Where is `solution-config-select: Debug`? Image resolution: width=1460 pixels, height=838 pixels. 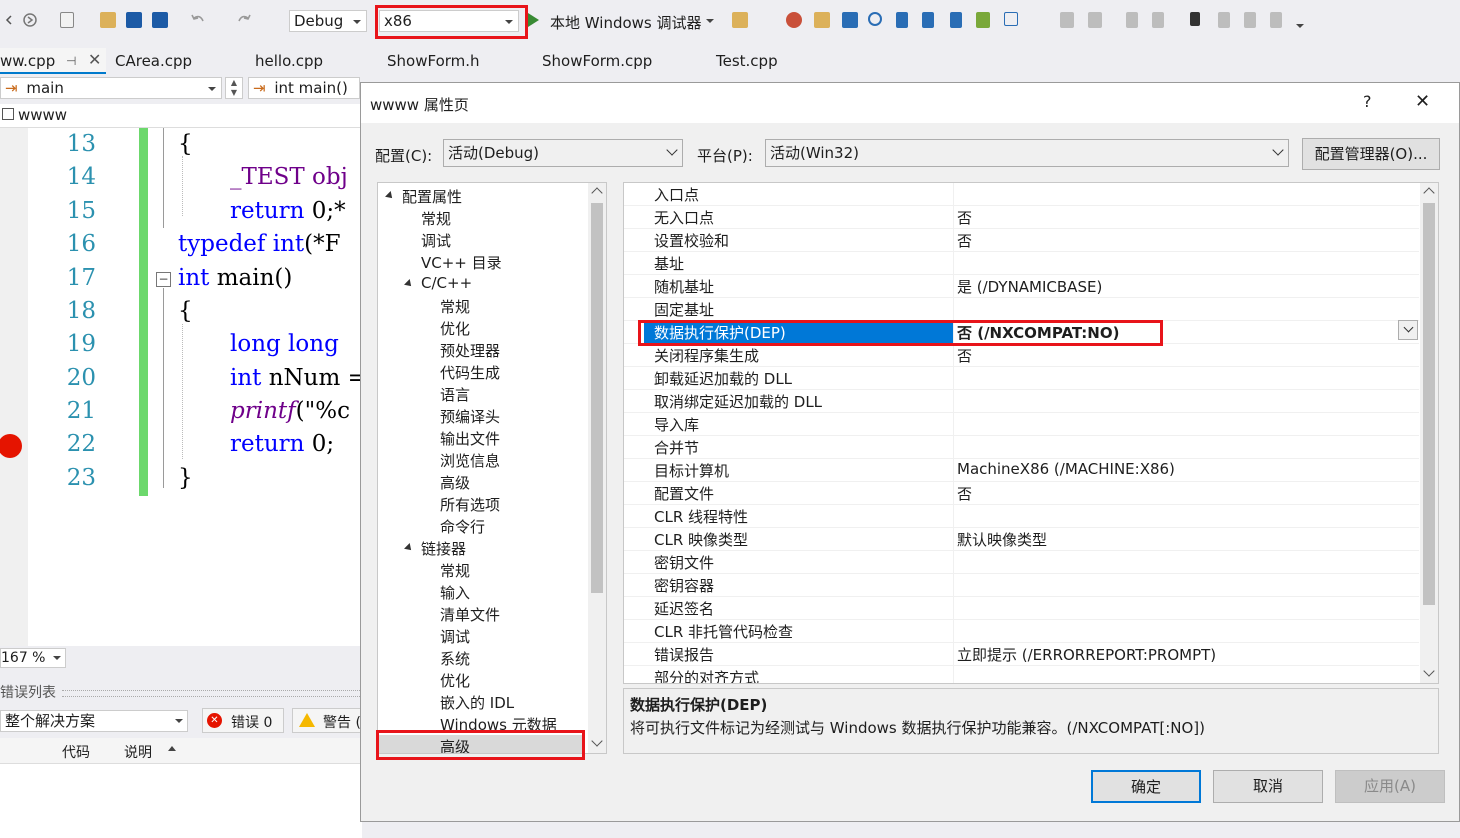 solution-config-select: Debug is located at coordinates (328, 21).